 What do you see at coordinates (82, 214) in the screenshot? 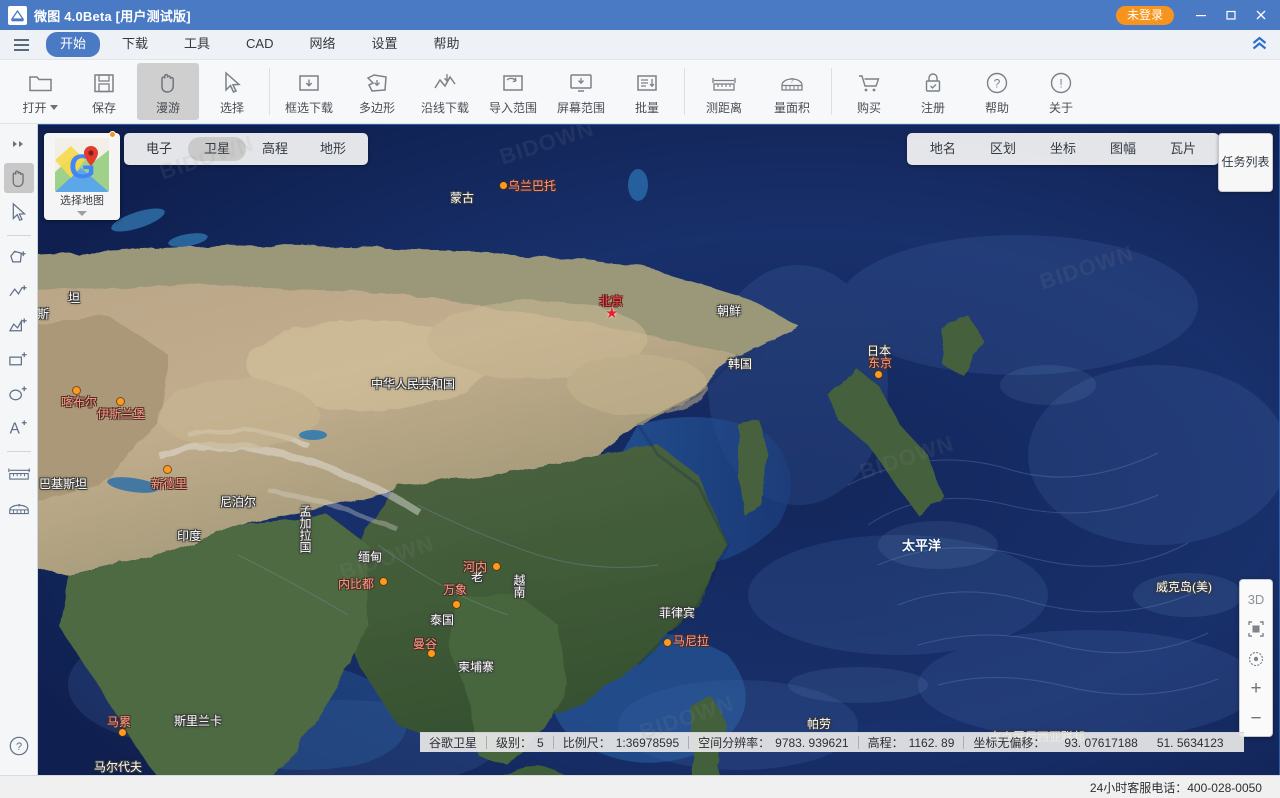
I see `caret-down-icon` at bounding box center [82, 214].